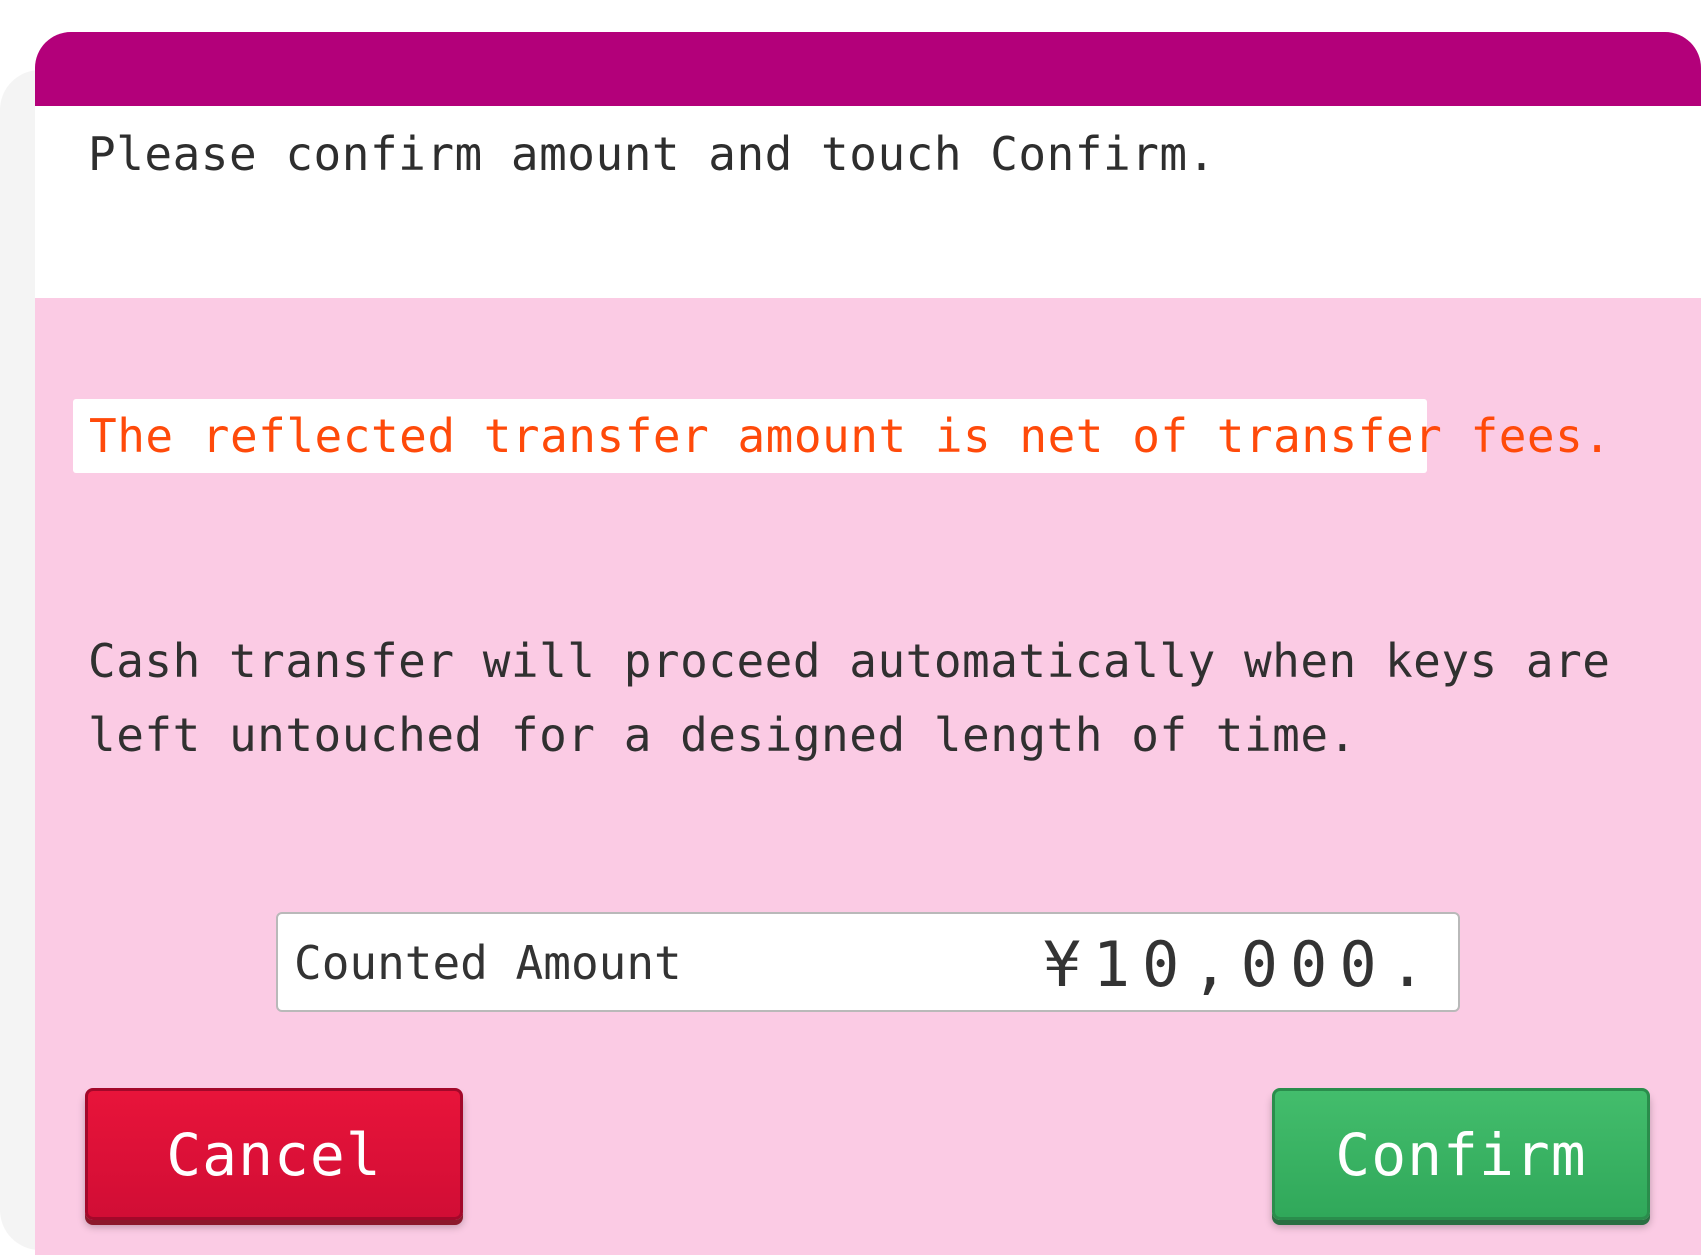 This screenshot has height=1255, width=1701. What do you see at coordinates (1461, 1154) in the screenshot?
I see `confirm-button: Confirm` at bounding box center [1461, 1154].